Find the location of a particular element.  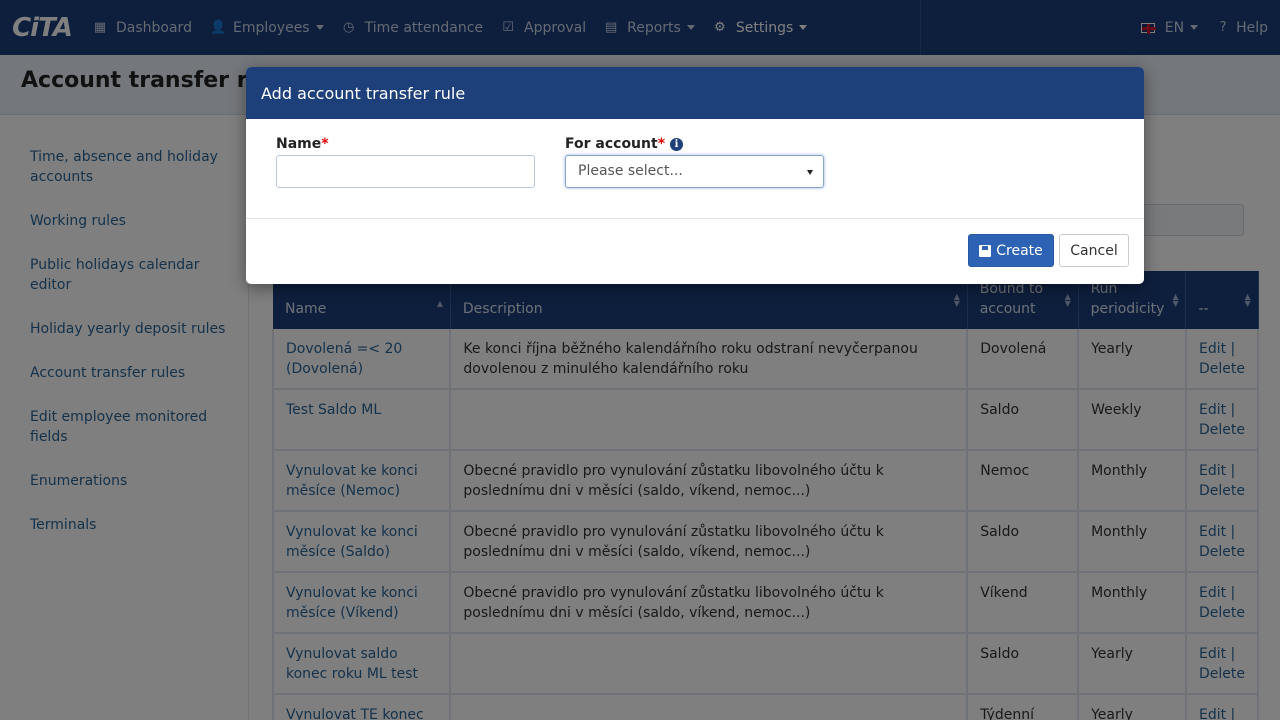

create-button-label: Create is located at coordinates (1019, 250).